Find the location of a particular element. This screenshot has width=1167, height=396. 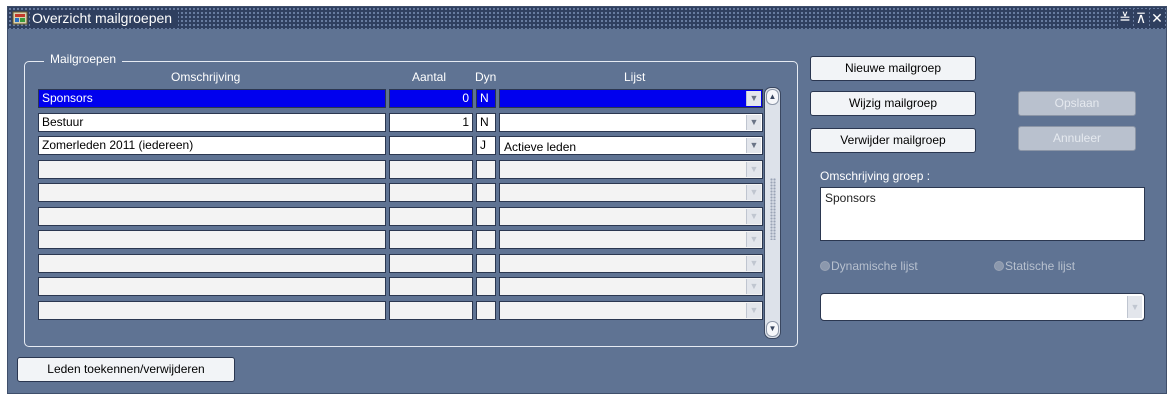

window-title: Overzicht mailgroepen is located at coordinates (104, 18).